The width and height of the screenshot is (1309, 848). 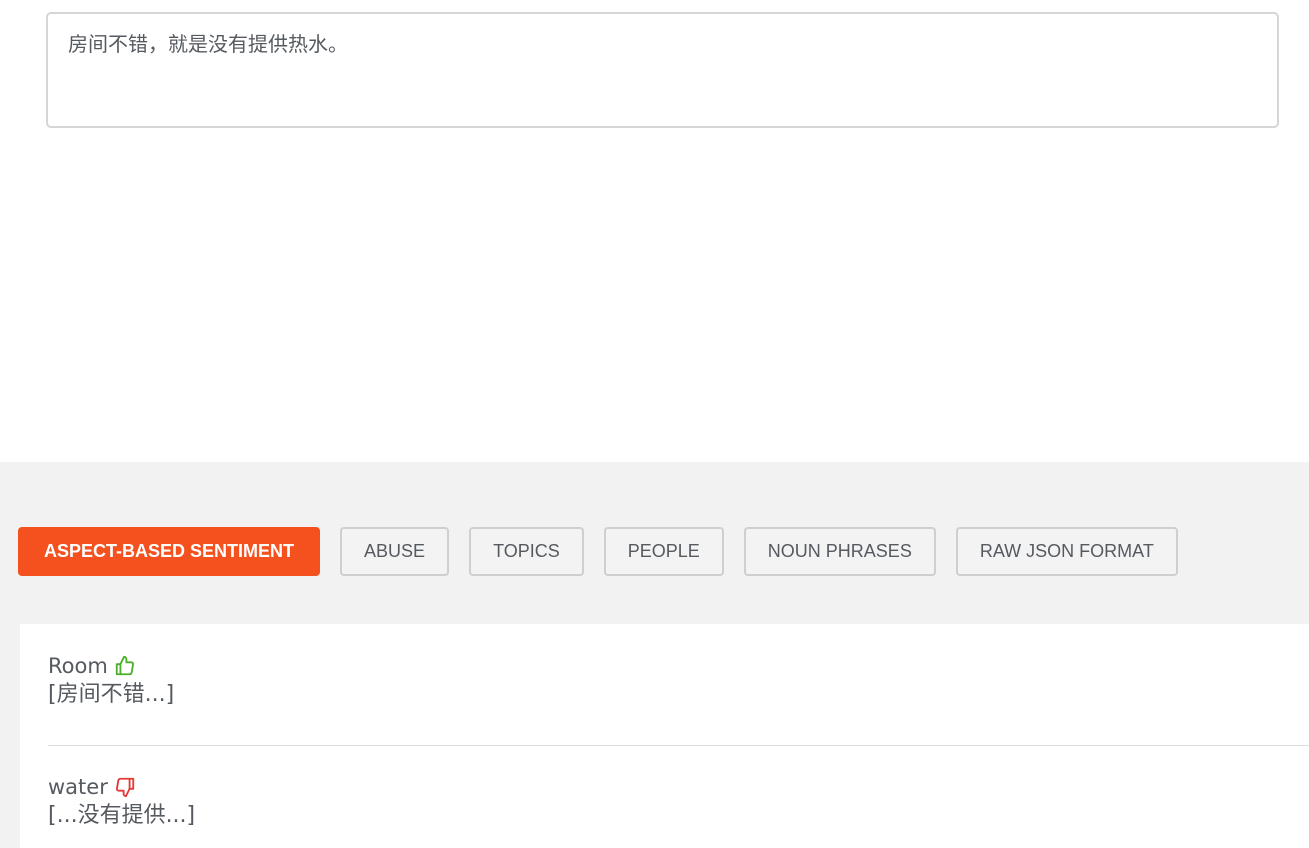 I want to click on aspect-snippet: [房间不错...], so click(x=111, y=694).